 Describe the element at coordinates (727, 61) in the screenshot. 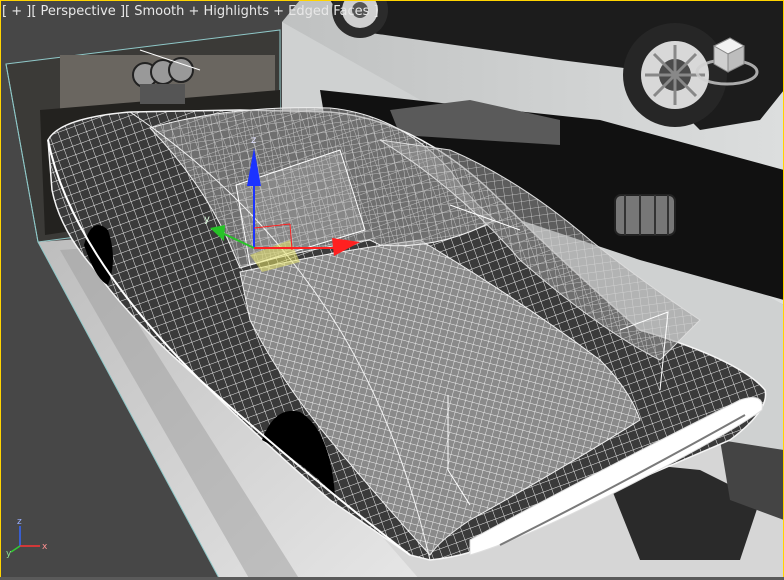

I see `viewcube-icon` at that location.